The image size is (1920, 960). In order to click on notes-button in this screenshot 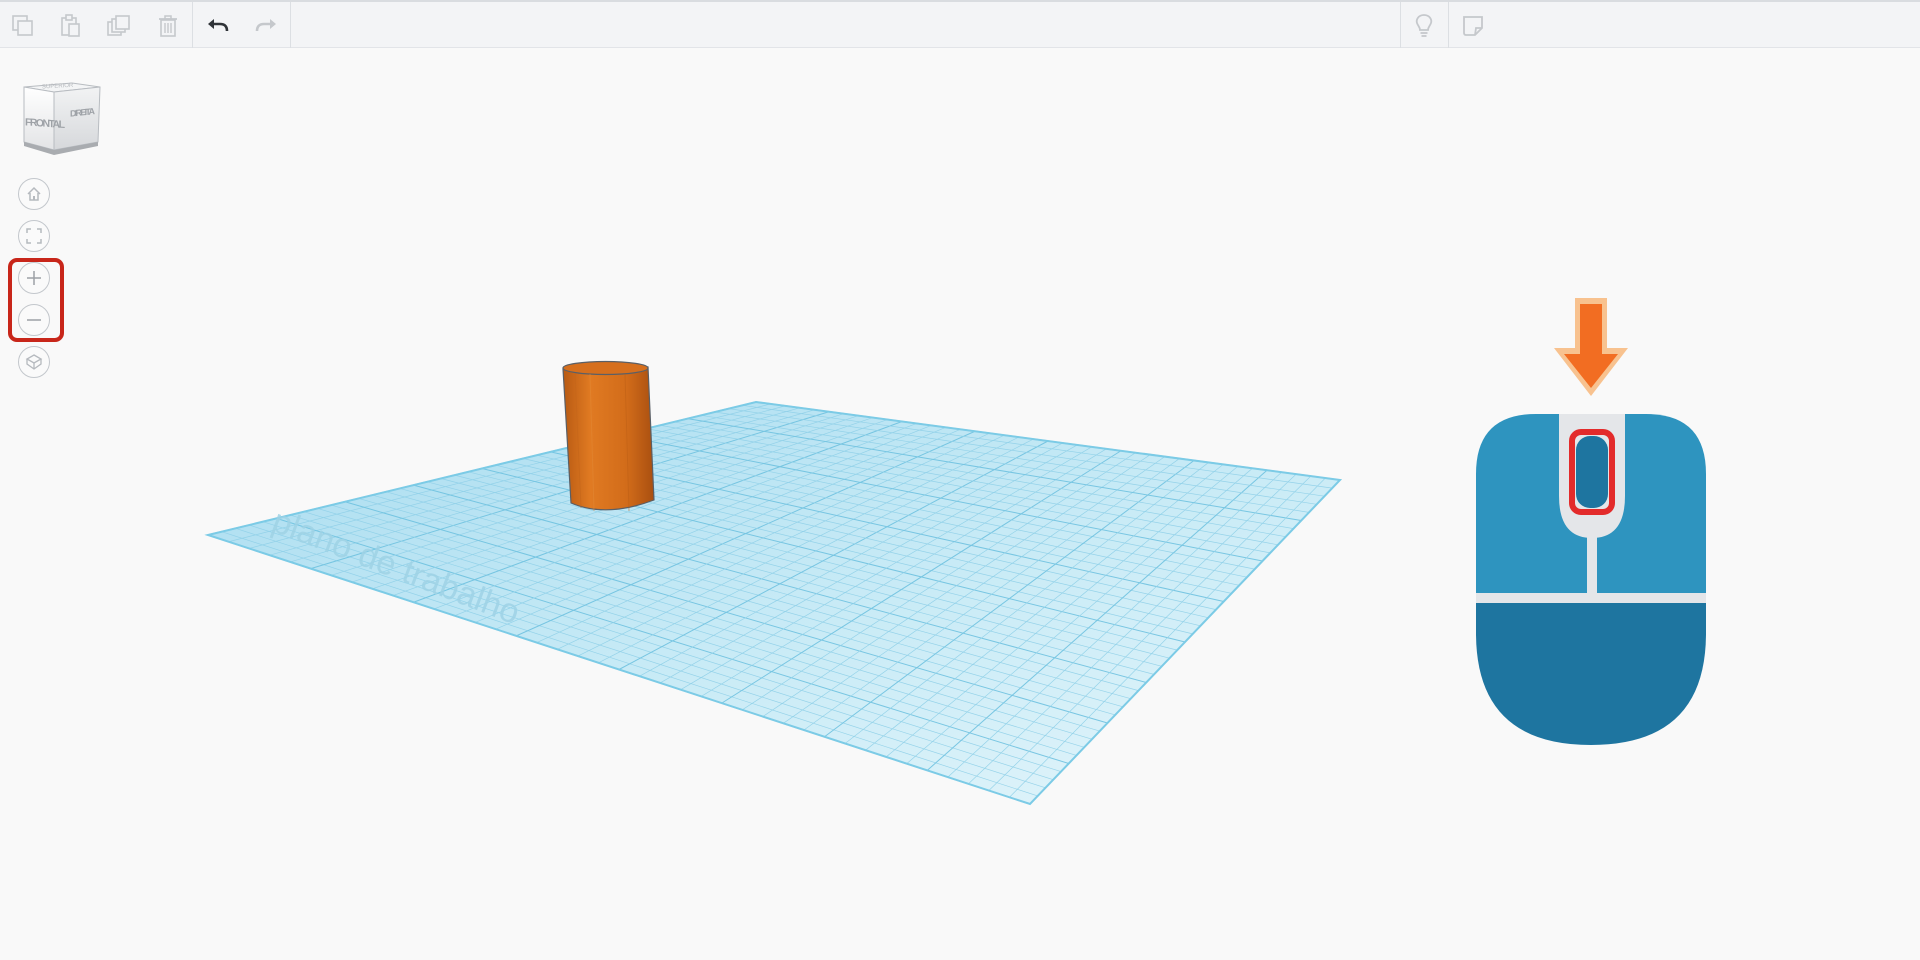, I will do `click(1474, 26)`.